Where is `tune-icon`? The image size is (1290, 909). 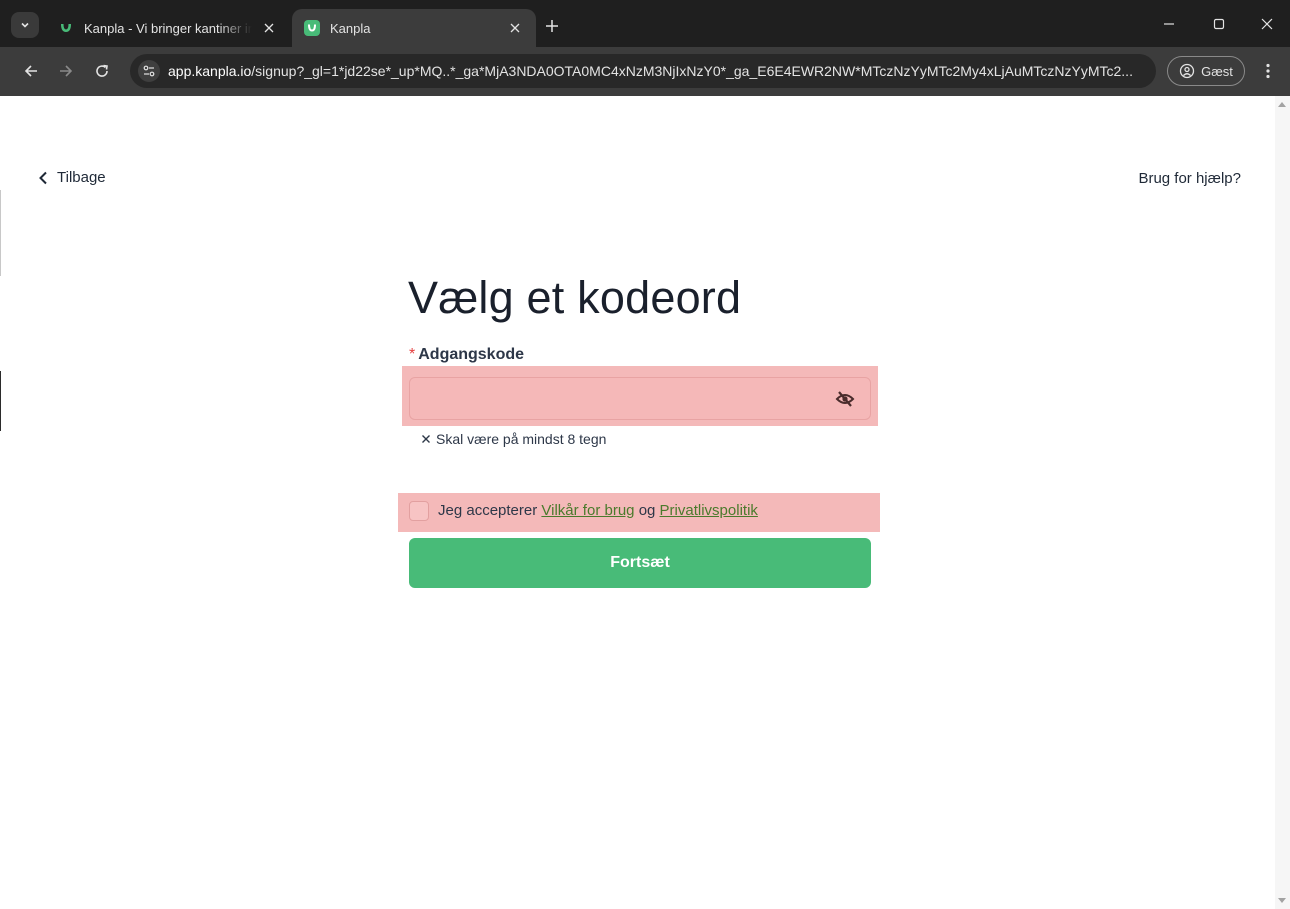 tune-icon is located at coordinates (149, 71).